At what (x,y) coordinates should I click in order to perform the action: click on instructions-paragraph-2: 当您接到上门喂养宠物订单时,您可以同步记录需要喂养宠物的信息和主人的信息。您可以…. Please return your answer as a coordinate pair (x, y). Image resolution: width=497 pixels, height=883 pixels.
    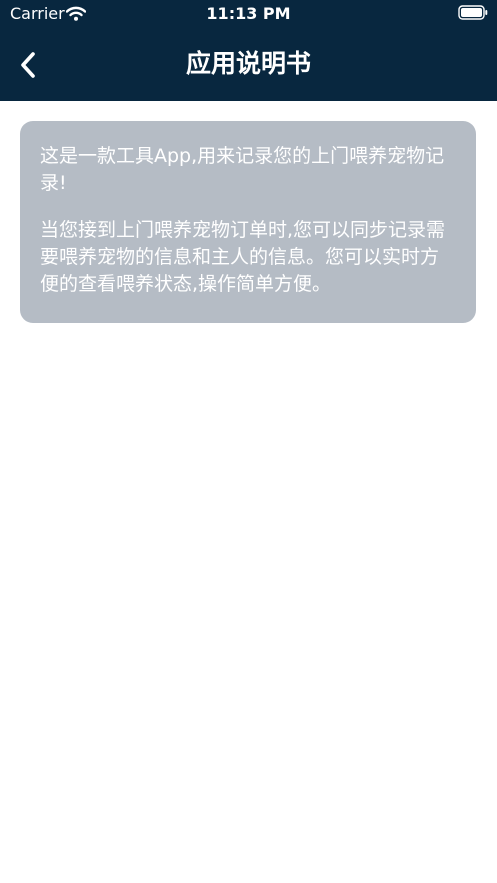
    Looking at the image, I should click on (243, 257).